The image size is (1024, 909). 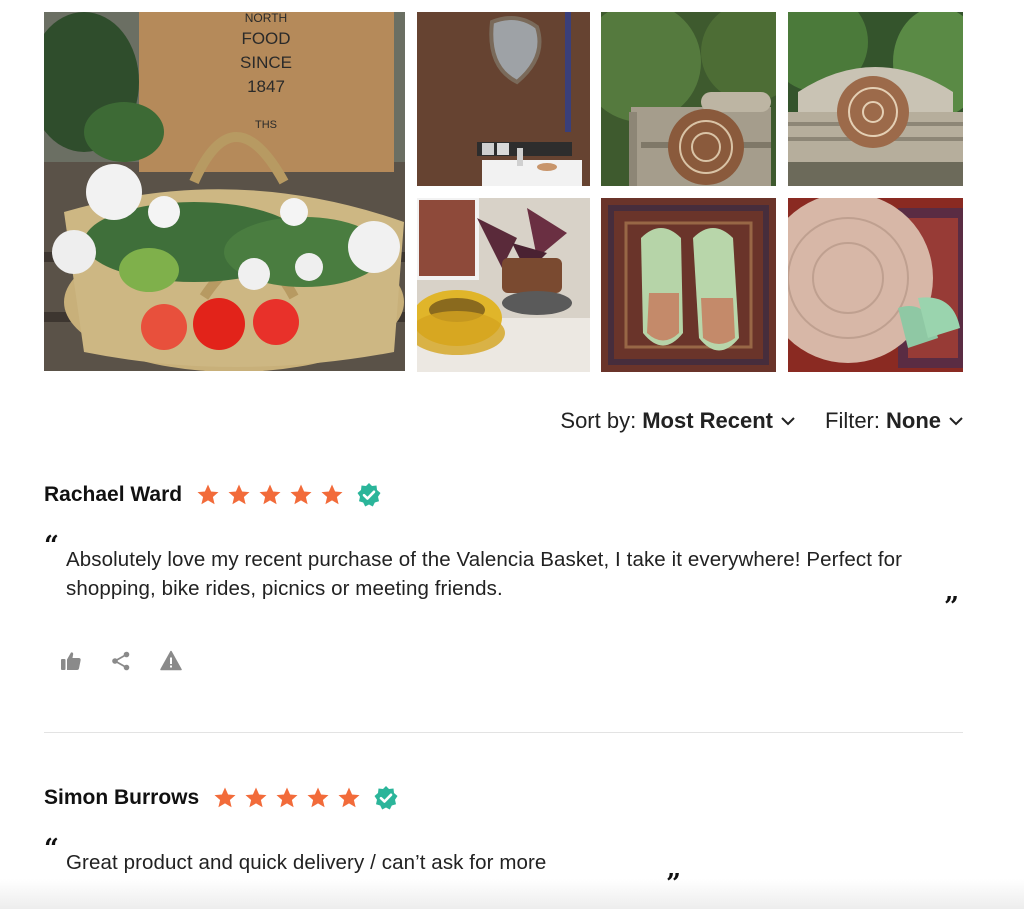 I want to click on share-icon, so click(x=121, y=661).